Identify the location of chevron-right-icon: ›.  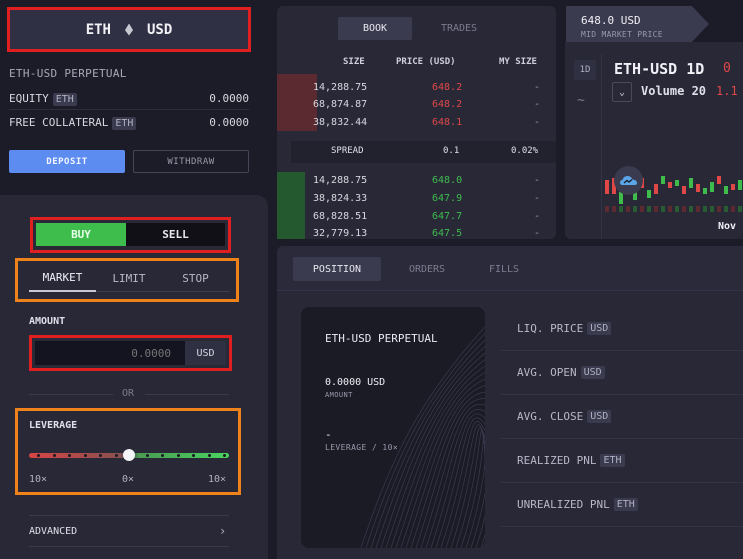
(222, 531).